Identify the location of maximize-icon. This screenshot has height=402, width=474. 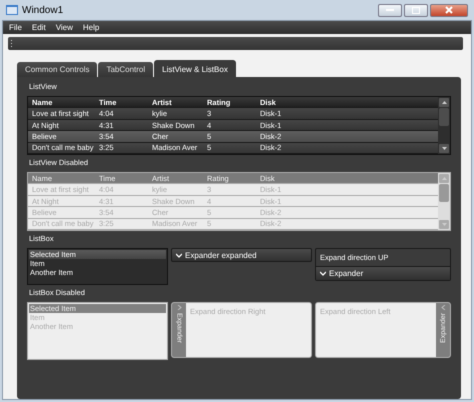
(416, 10).